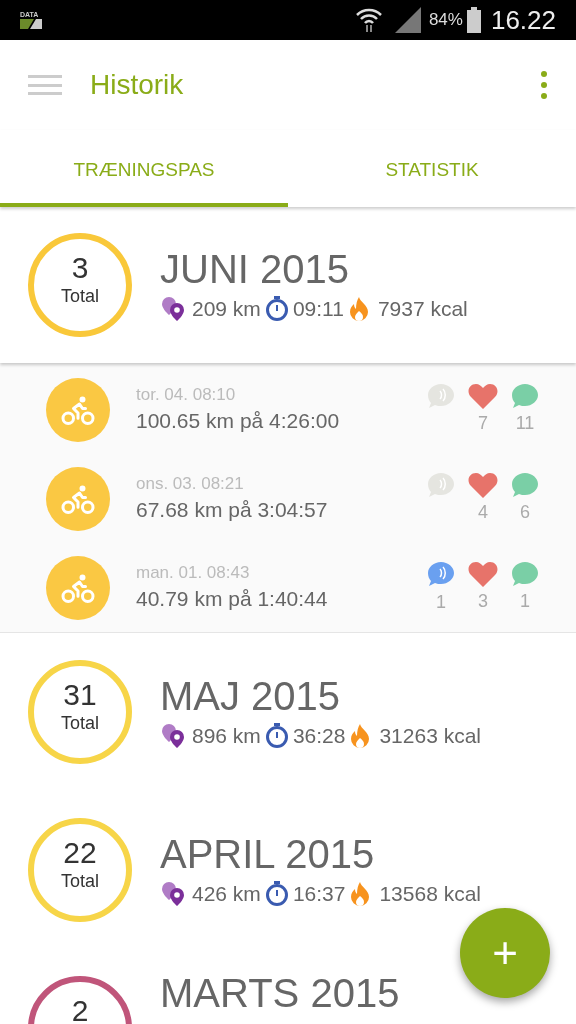 This screenshot has width=576, height=1024. I want to click on calories-text: 7937 kcal, so click(422, 309).